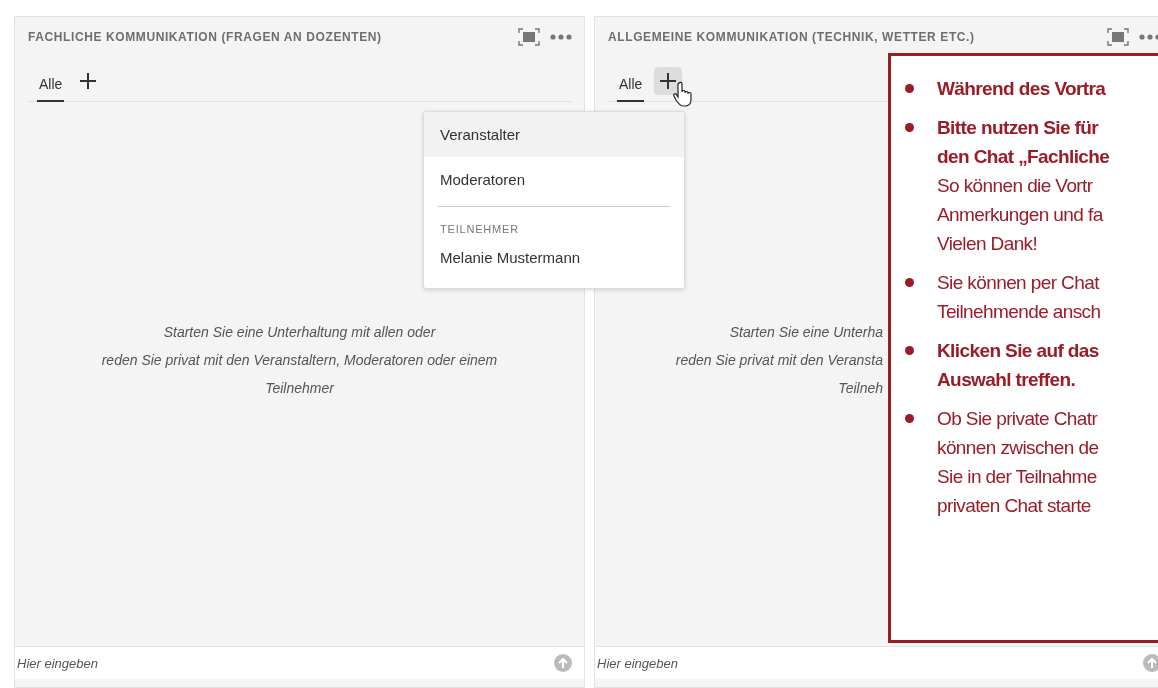  I want to click on callout-text-line: Vielen Dank!, so click(988, 244).